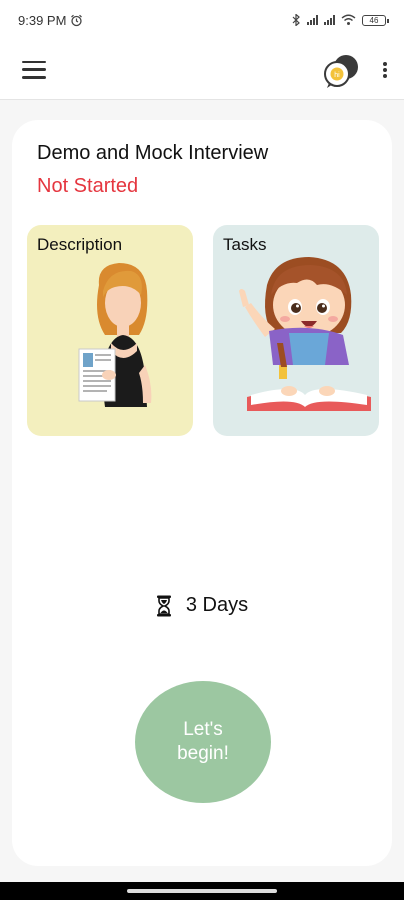 The width and height of the screenshot is (404, 900). What do you see at coordinates (163, 605) in the screenshot?
I see `hourglass-icon` at bounding box center [163, 605].